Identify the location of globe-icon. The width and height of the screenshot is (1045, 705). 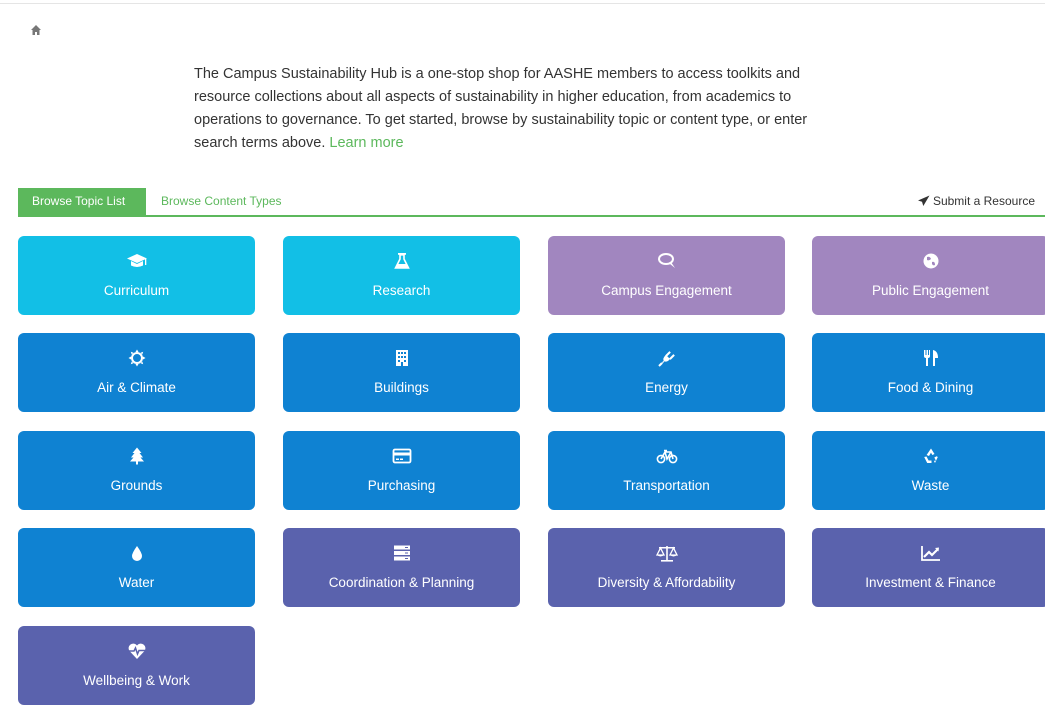
(928, 261).